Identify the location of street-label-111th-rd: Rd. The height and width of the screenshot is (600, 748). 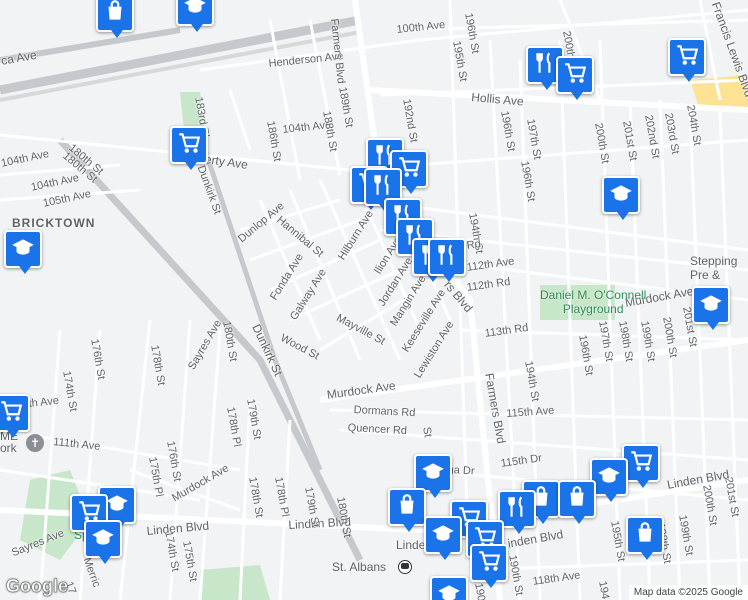
(474, 245).